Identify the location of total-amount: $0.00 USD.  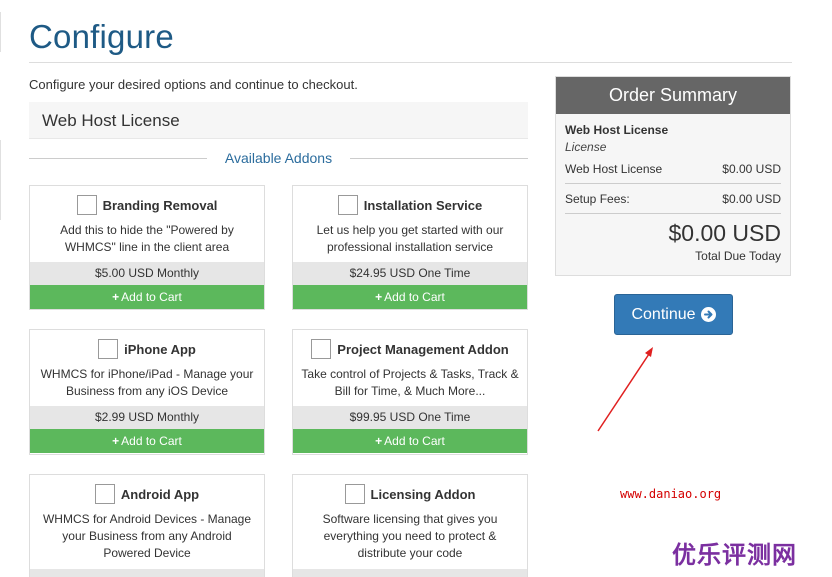
(724, 233).